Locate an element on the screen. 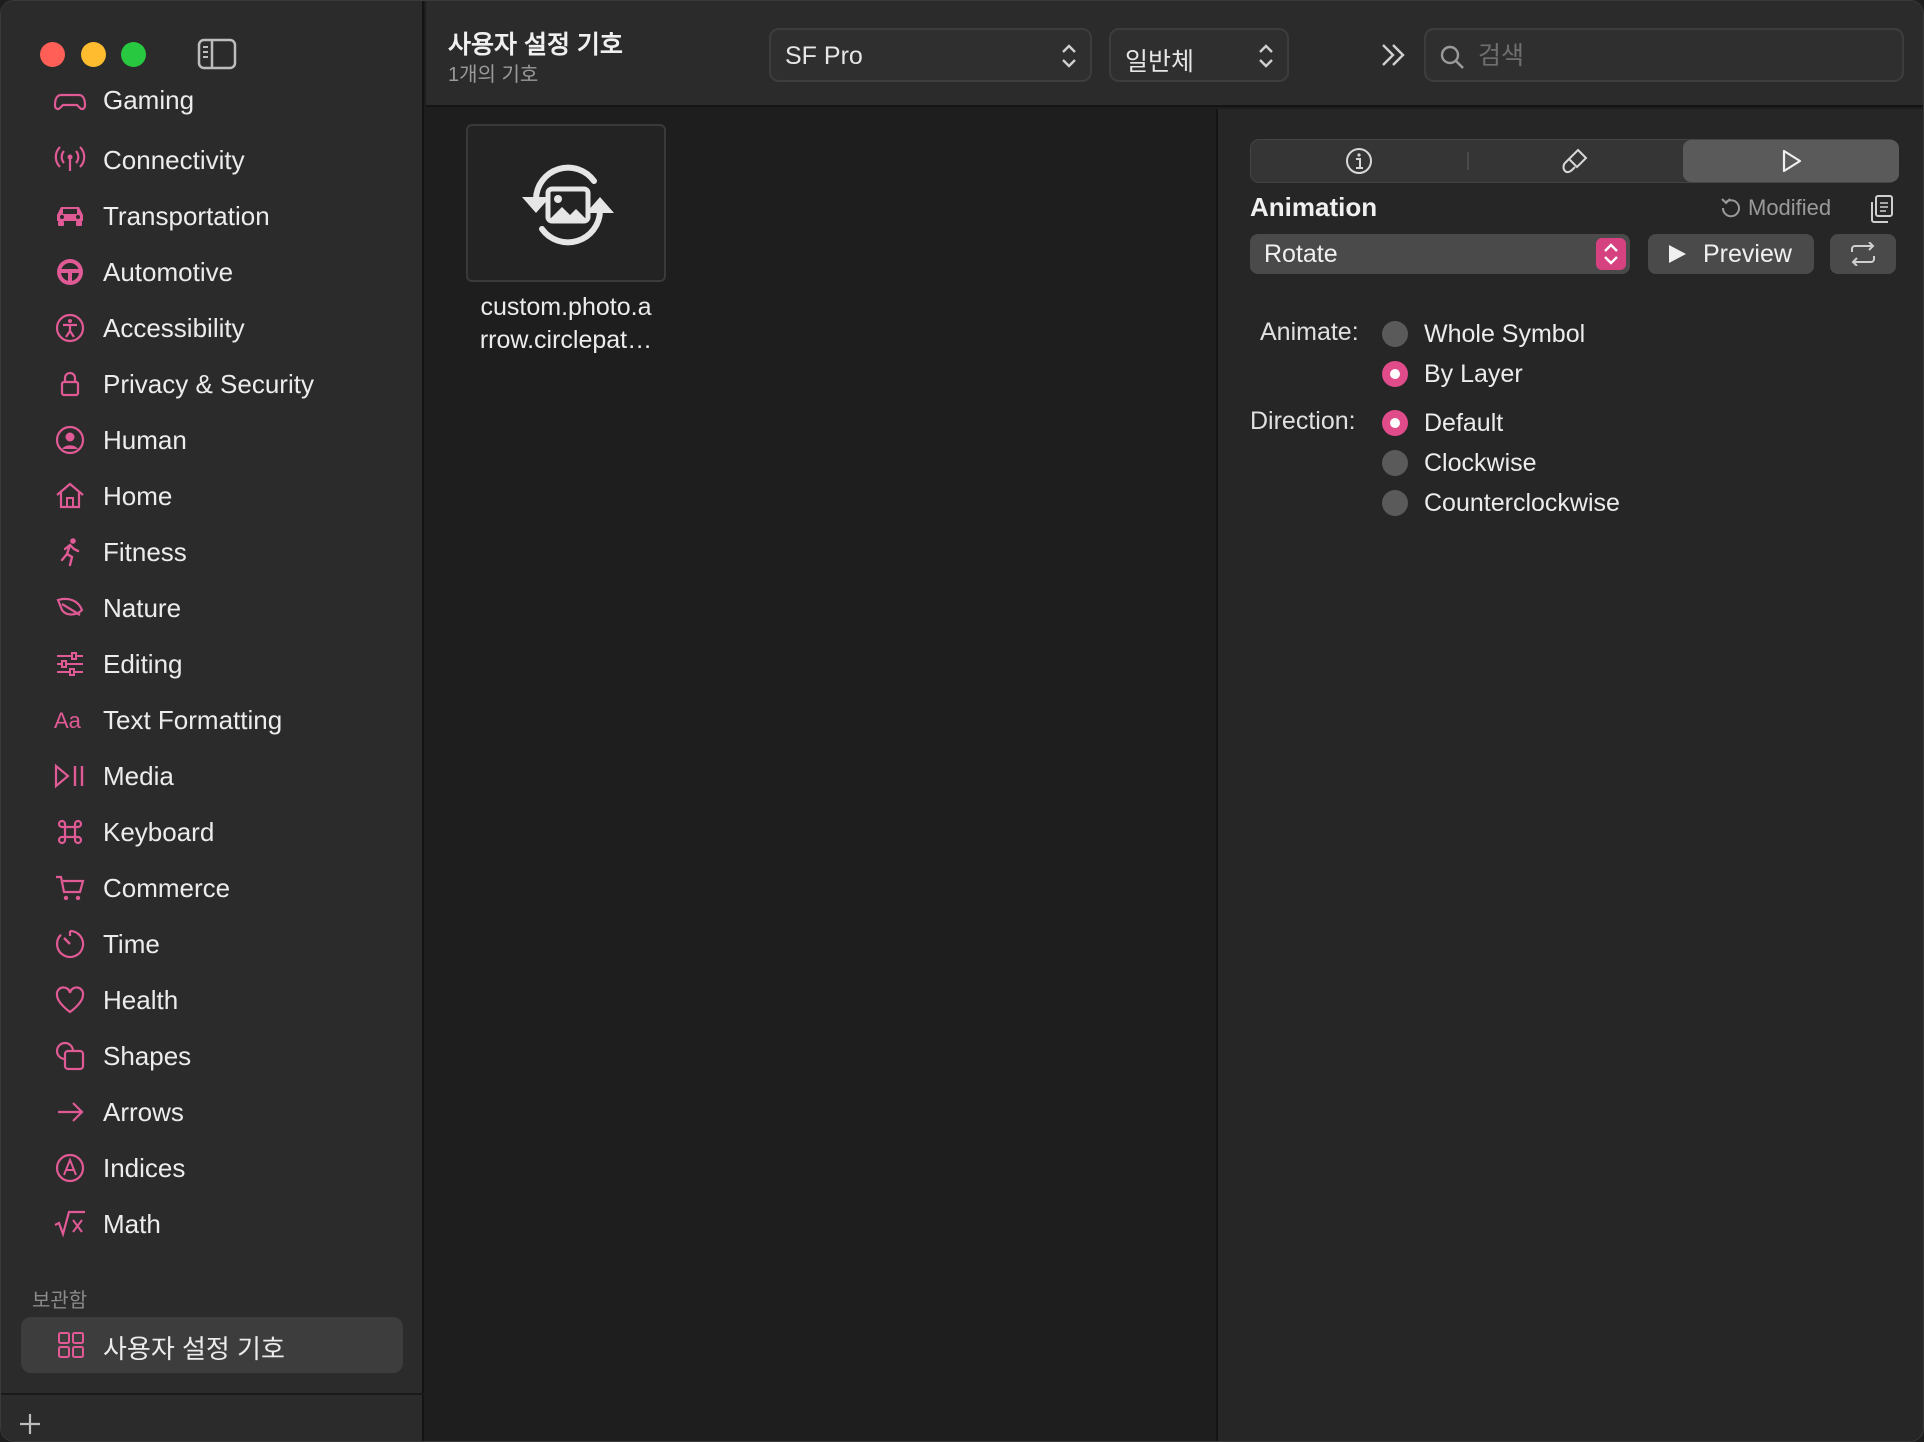 The image size is (1924, 1442). car-icon is located at coordinates (70, 216).